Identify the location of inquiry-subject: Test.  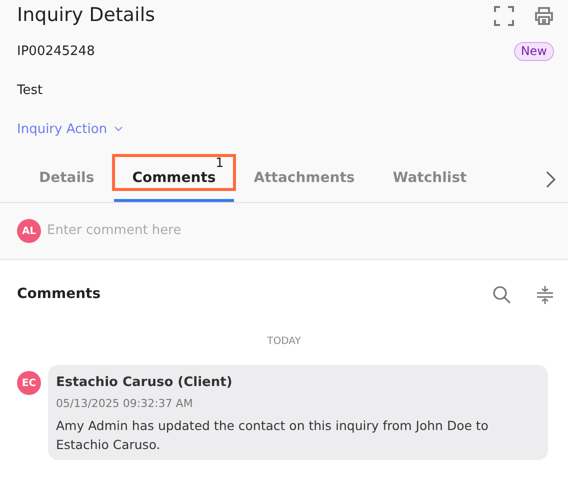
(30, 90).